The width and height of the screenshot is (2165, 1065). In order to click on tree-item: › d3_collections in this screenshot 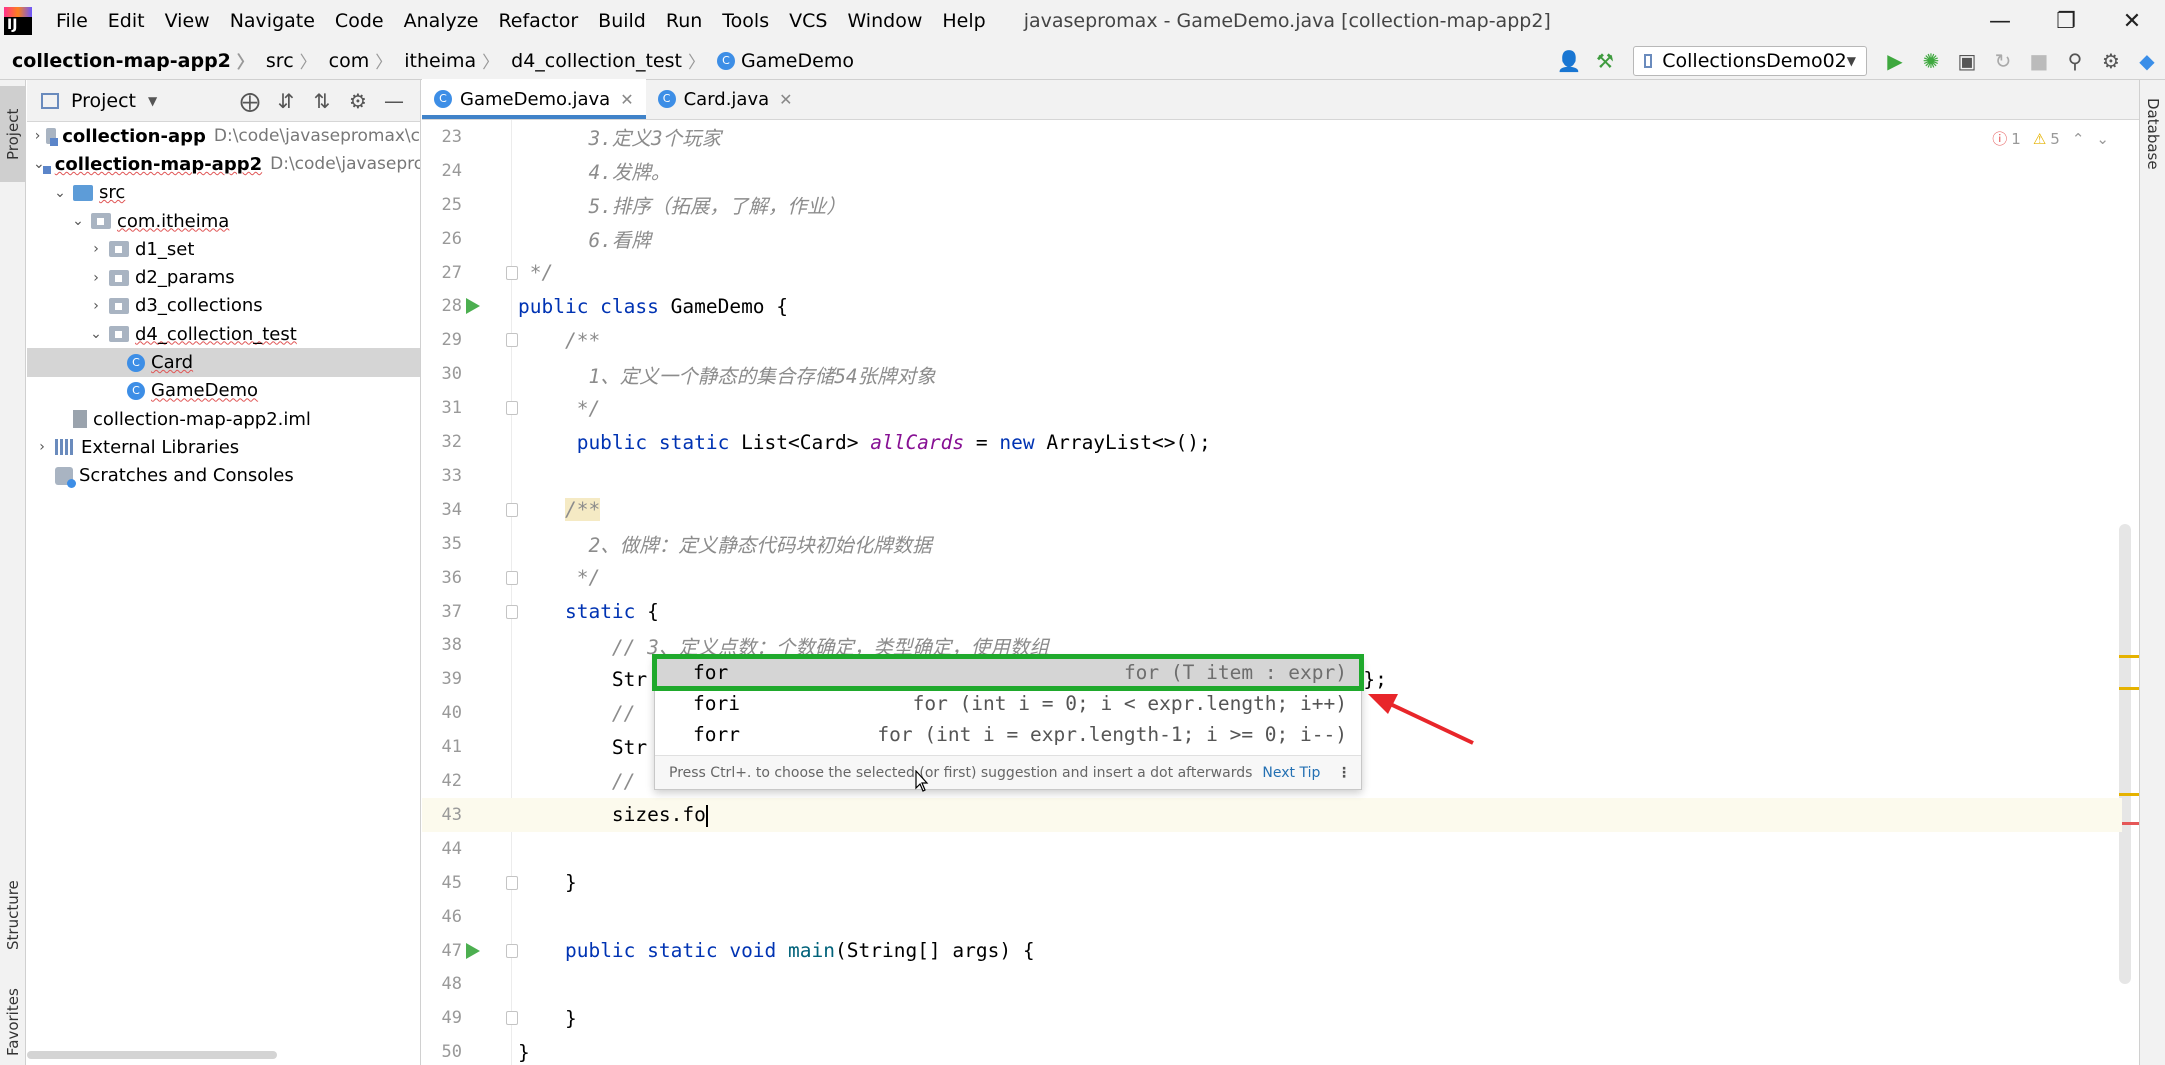, I will do `click(223, 306)`.